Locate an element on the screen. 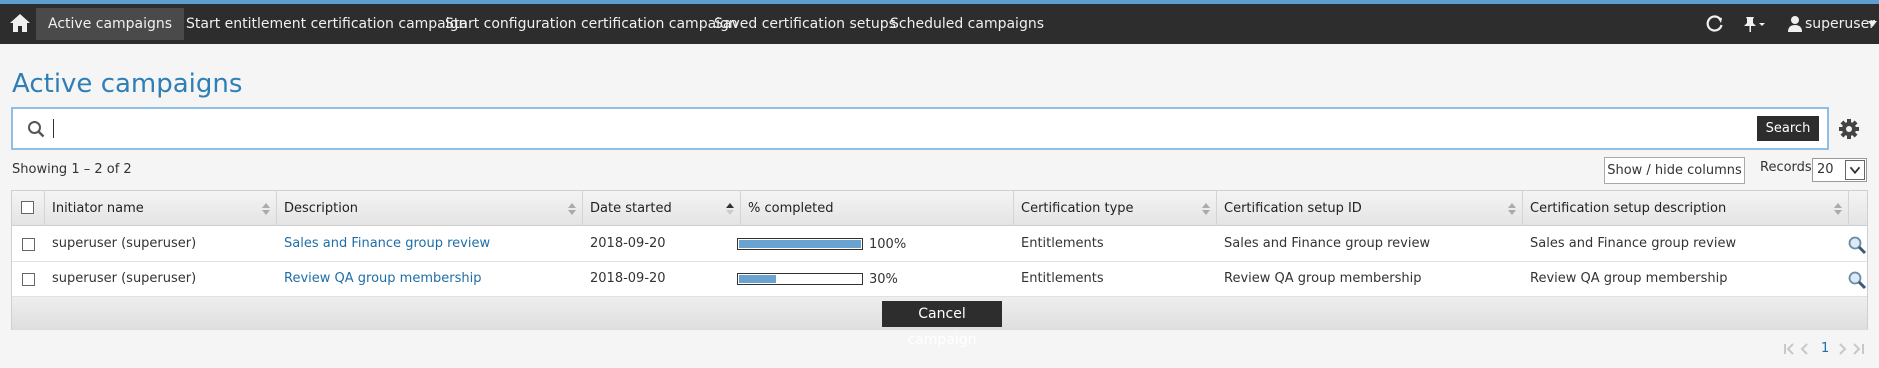 This screenshot has width=1879, height=368. refresh-icon is located at coordinates (1715, 24).